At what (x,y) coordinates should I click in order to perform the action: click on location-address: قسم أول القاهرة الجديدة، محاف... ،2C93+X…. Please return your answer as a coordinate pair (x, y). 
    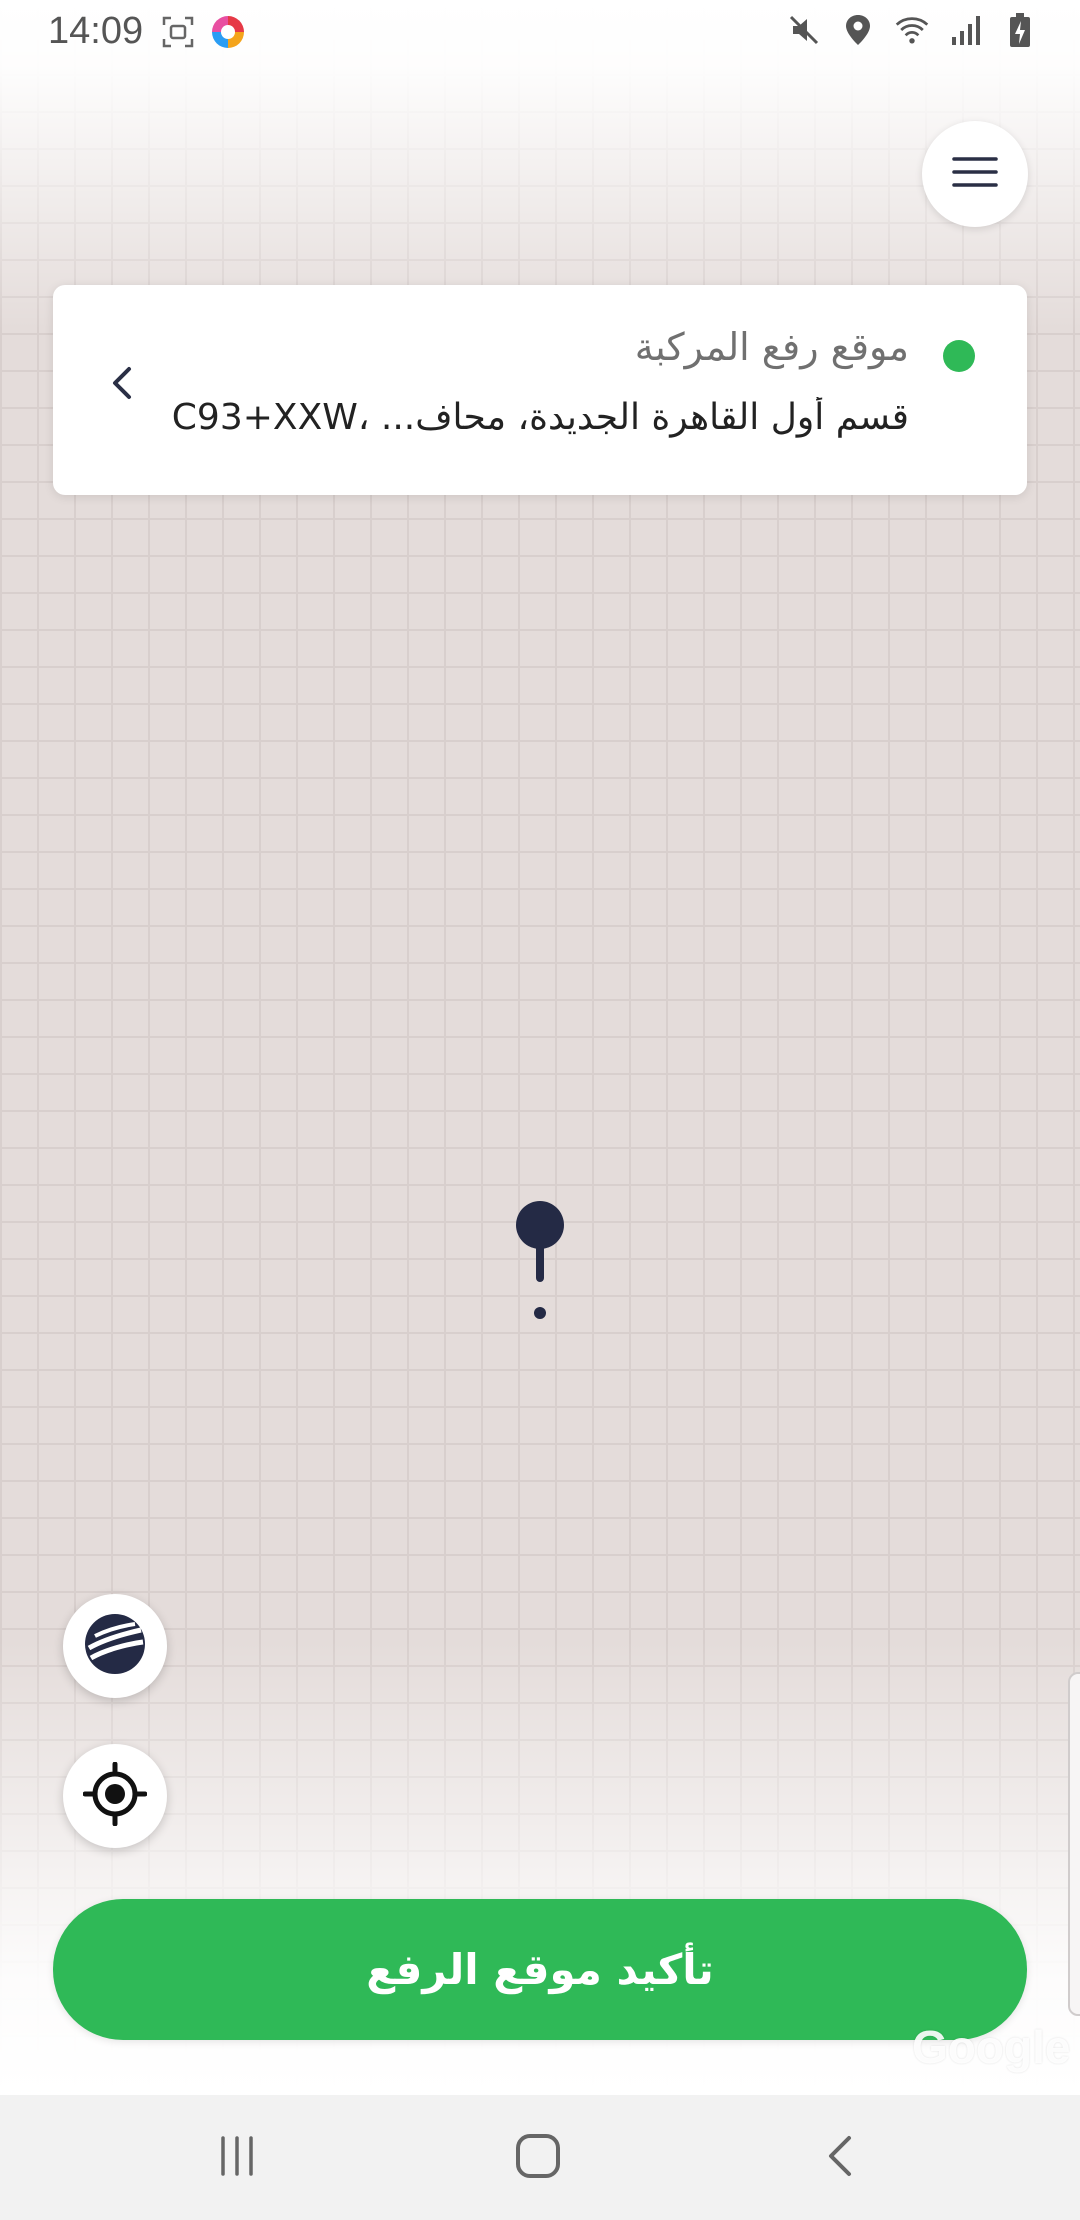
    Looking at the image, I should click on (539, 417).